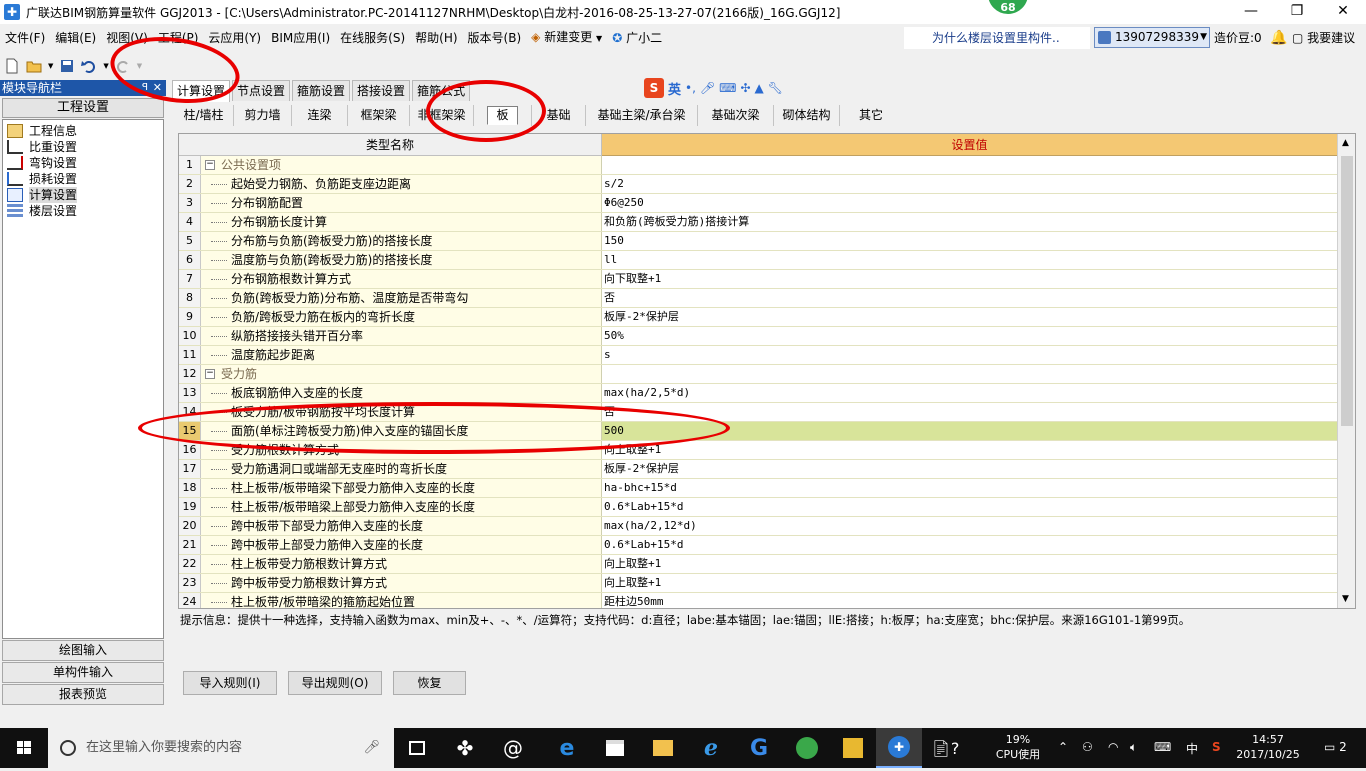 This screenshot has width=1366, height=771. What do you see at coordinates (401, 564) in the screenshot?
I see `setting-name: 柱上板带受力筋根数计算方式` at bounding box center [401, 564].